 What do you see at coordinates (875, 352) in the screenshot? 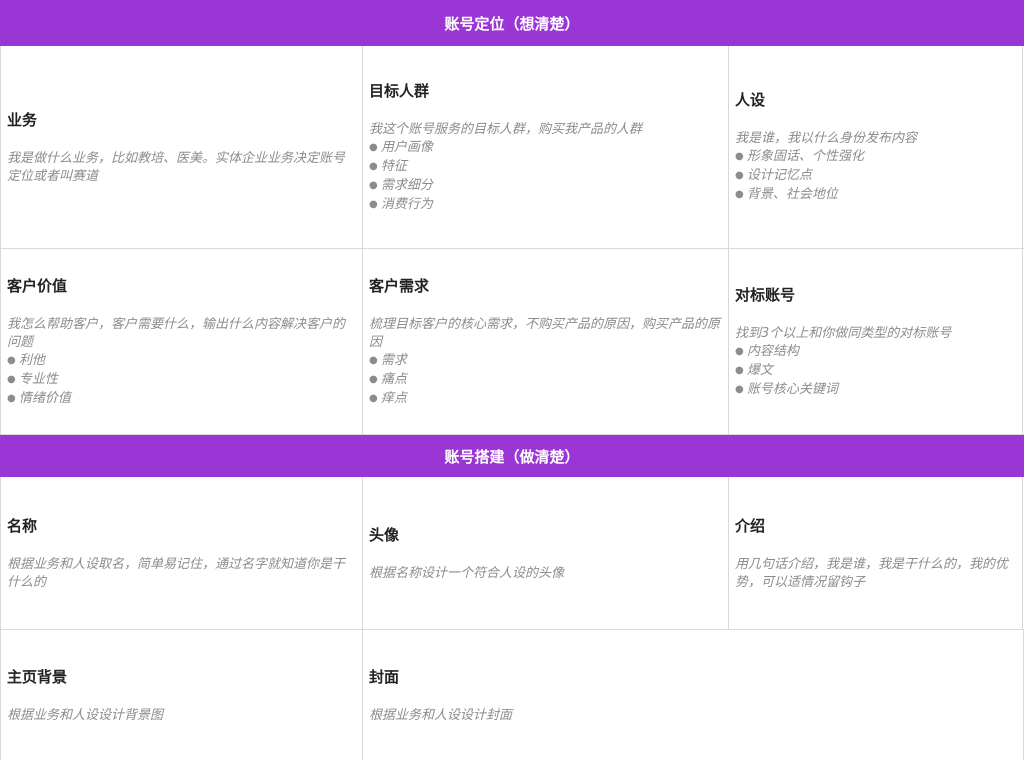
I see `bullet-item: 内容结构` at bounding box center [875, 352].